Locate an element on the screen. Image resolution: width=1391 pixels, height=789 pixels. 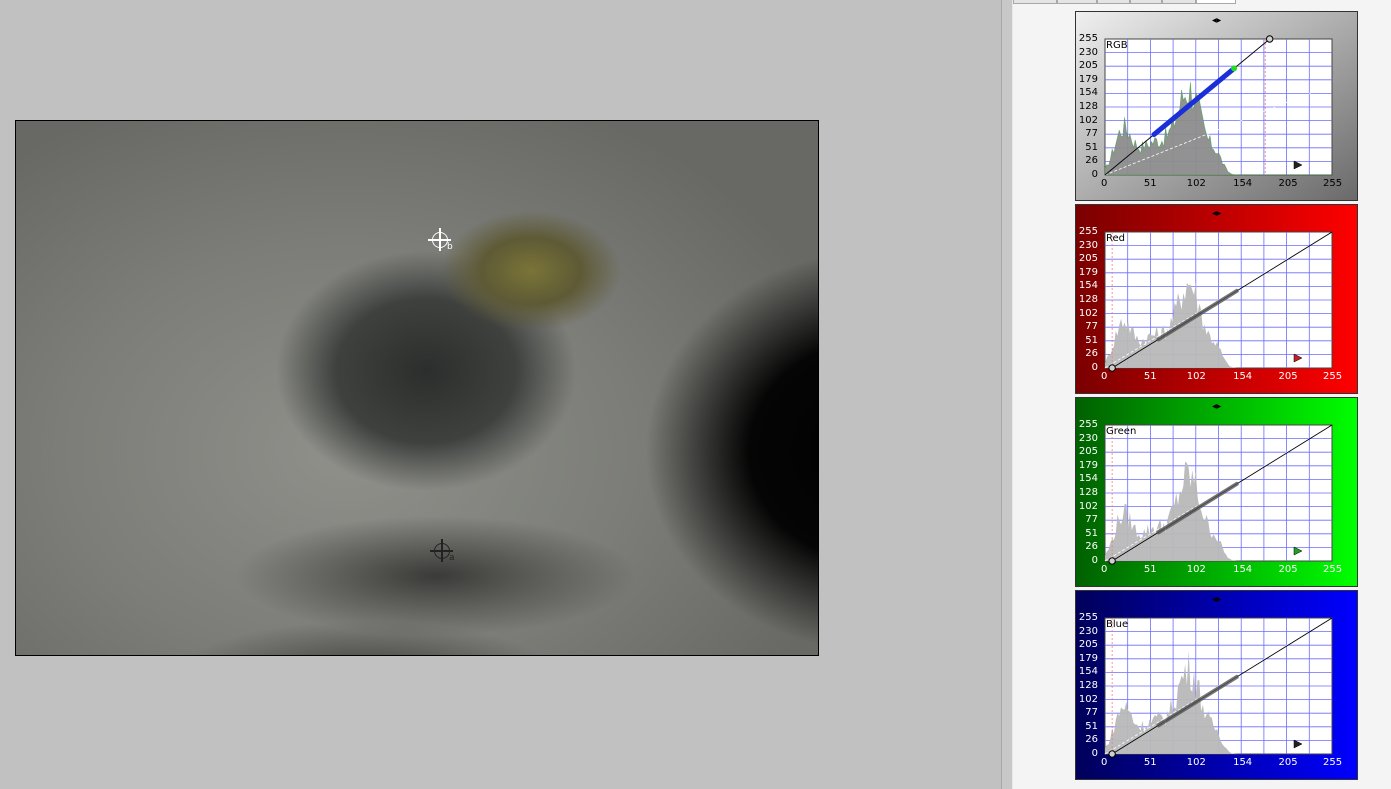
channel-label: Green is located at coordinates (1121, 431).